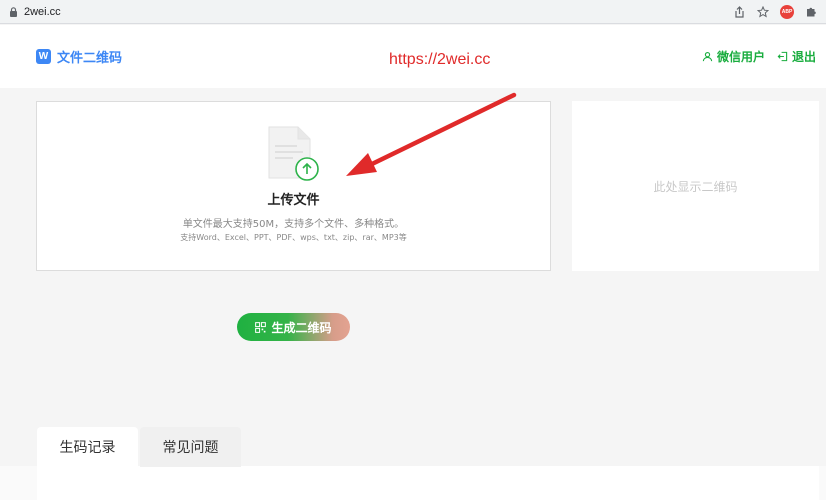 The height and width of the screenshot is (500, 826). Describe the element at coordinates (293, 200) in the screenshot. I see `upload-title: 上传文件` at that location.